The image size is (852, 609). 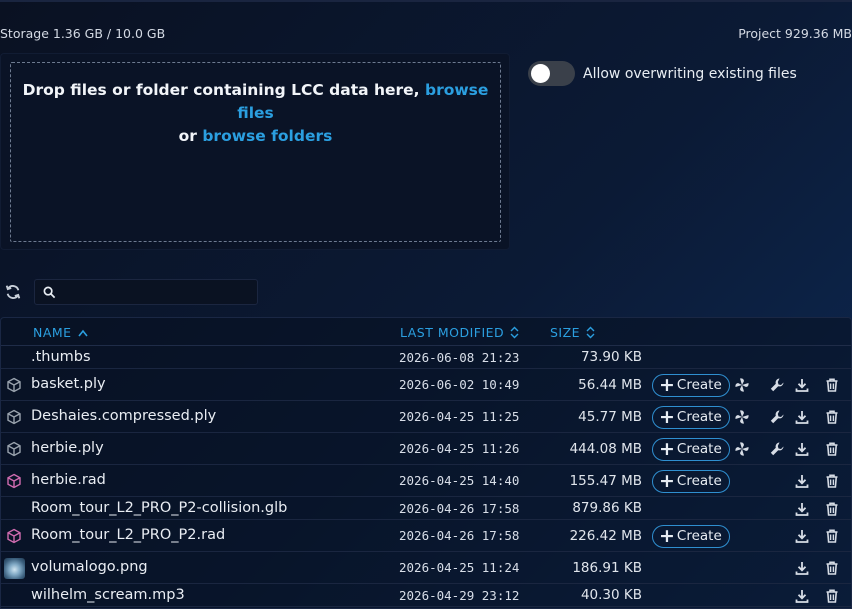 I want to click on file-name: volumalogo.png, so click(x=89, y=567).